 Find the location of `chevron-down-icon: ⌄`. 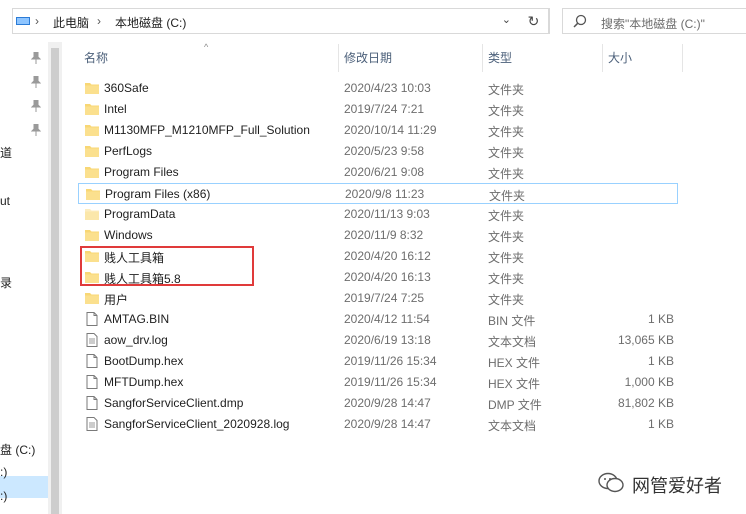

chevron-down-icon: ⌄ is located at coordinates (506, 19).